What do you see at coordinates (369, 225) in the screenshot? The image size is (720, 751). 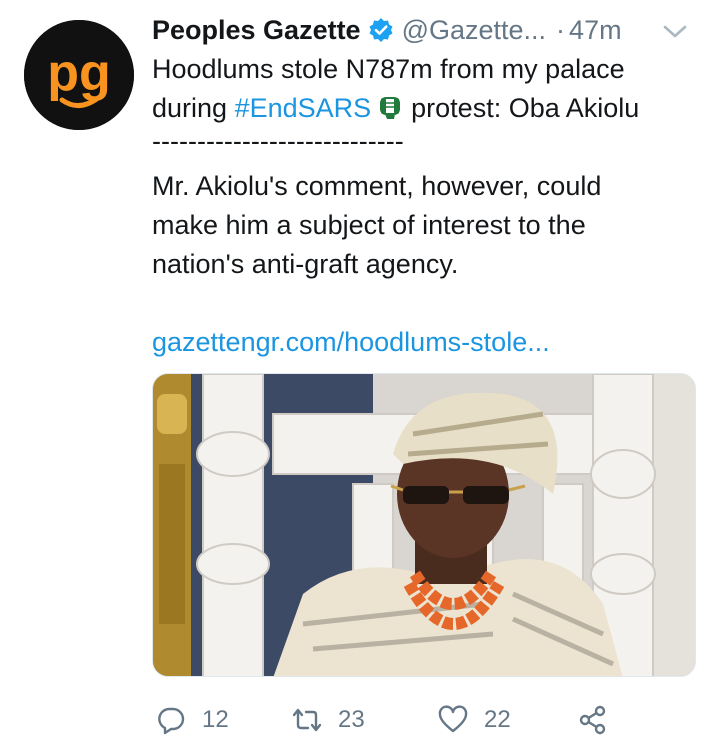 I see `tweet-body-line: make him a subject of interest to the` at bounding box center [369, 225].